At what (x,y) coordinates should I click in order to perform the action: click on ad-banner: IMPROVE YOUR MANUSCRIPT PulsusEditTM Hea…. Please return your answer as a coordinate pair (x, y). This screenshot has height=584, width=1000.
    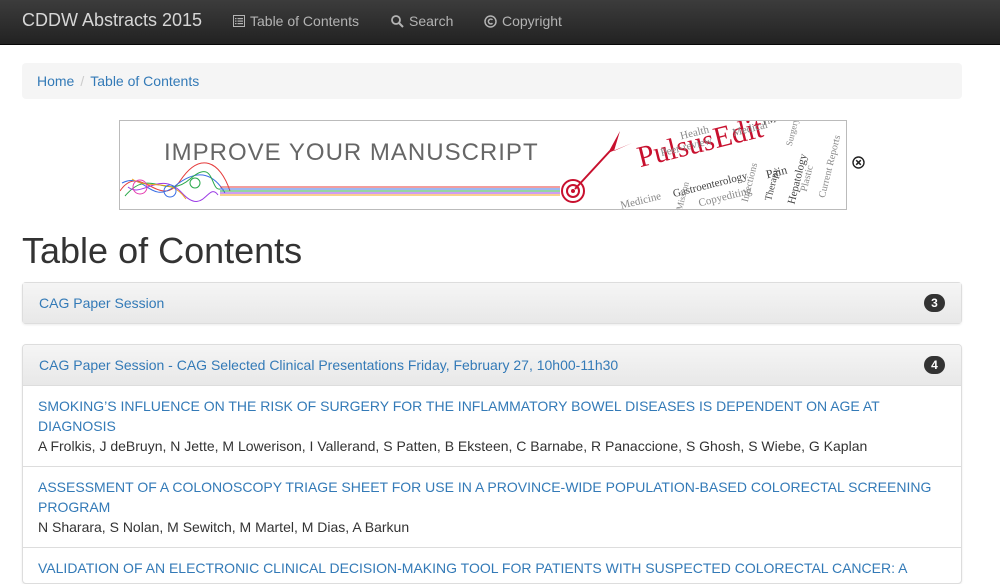
    Looking at the image, I should click on (483, 165).